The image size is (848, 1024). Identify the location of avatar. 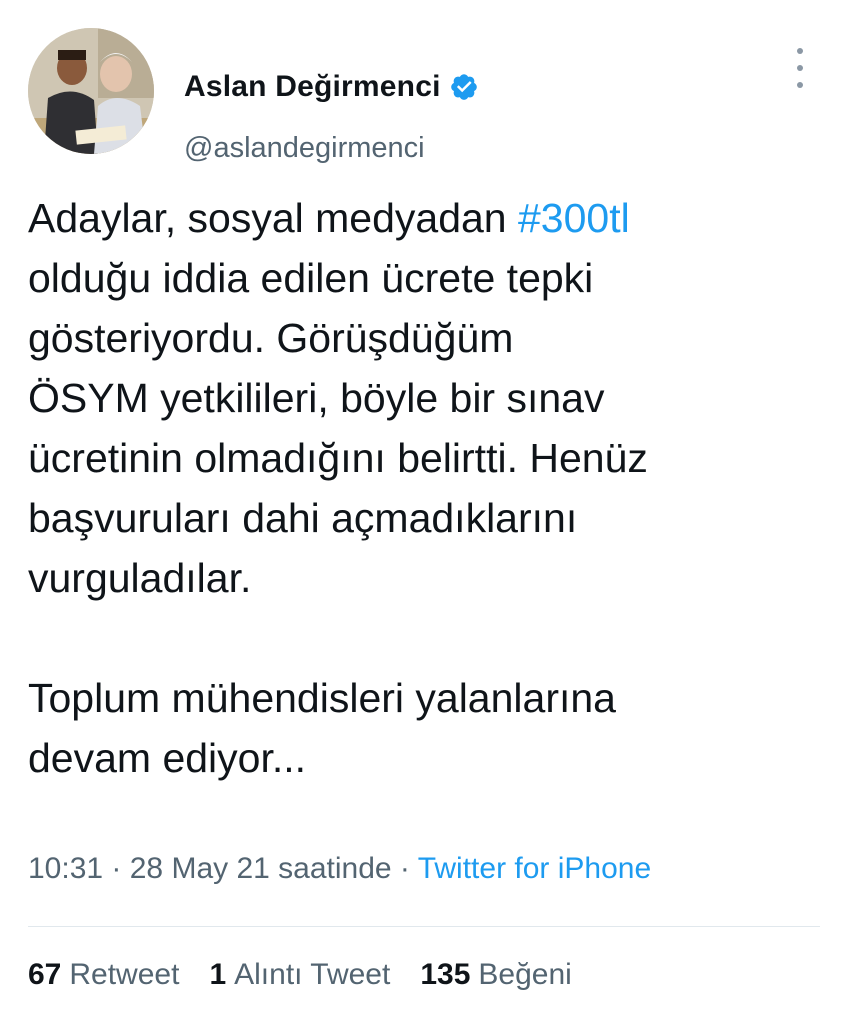
(91, 91).